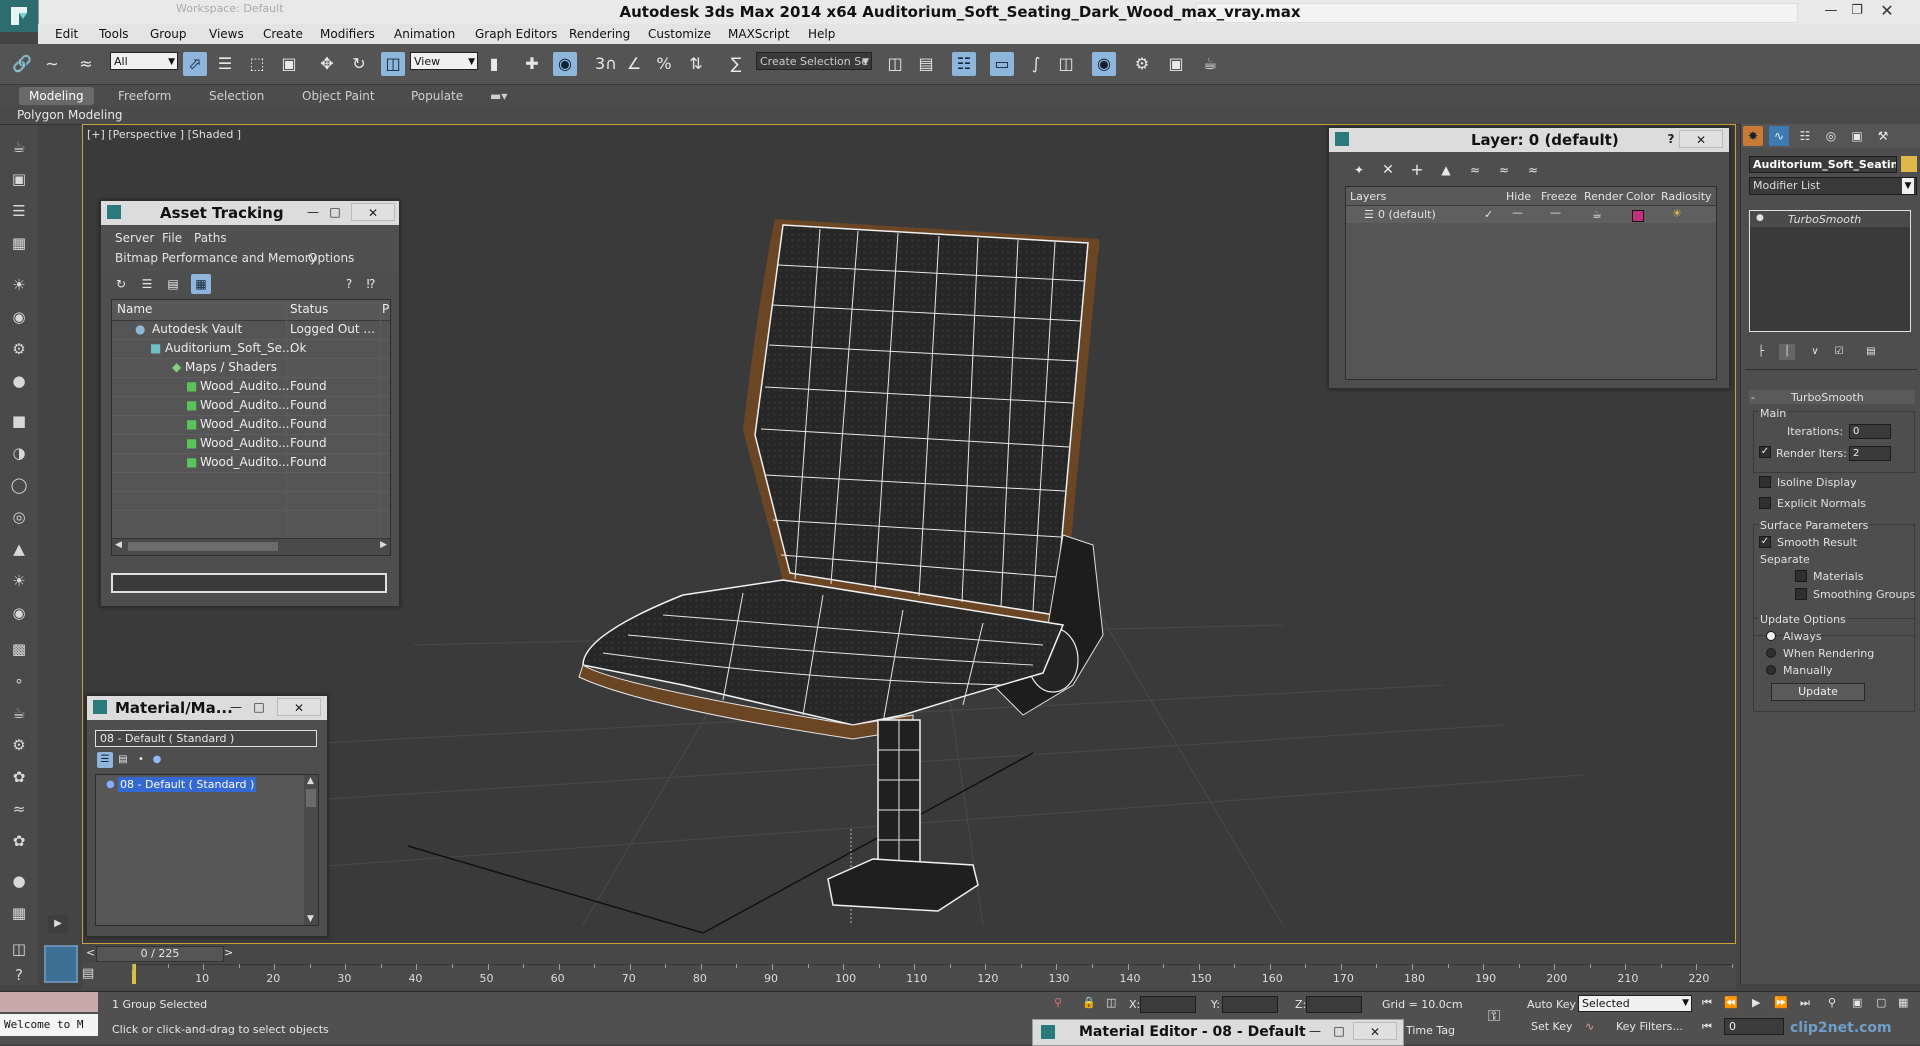 This screenshot has width=1920, height=1046. Describe the element at coordinates (1475, 170) in the screenshot. I see `highlight-layer-icon: ≈` at that location.